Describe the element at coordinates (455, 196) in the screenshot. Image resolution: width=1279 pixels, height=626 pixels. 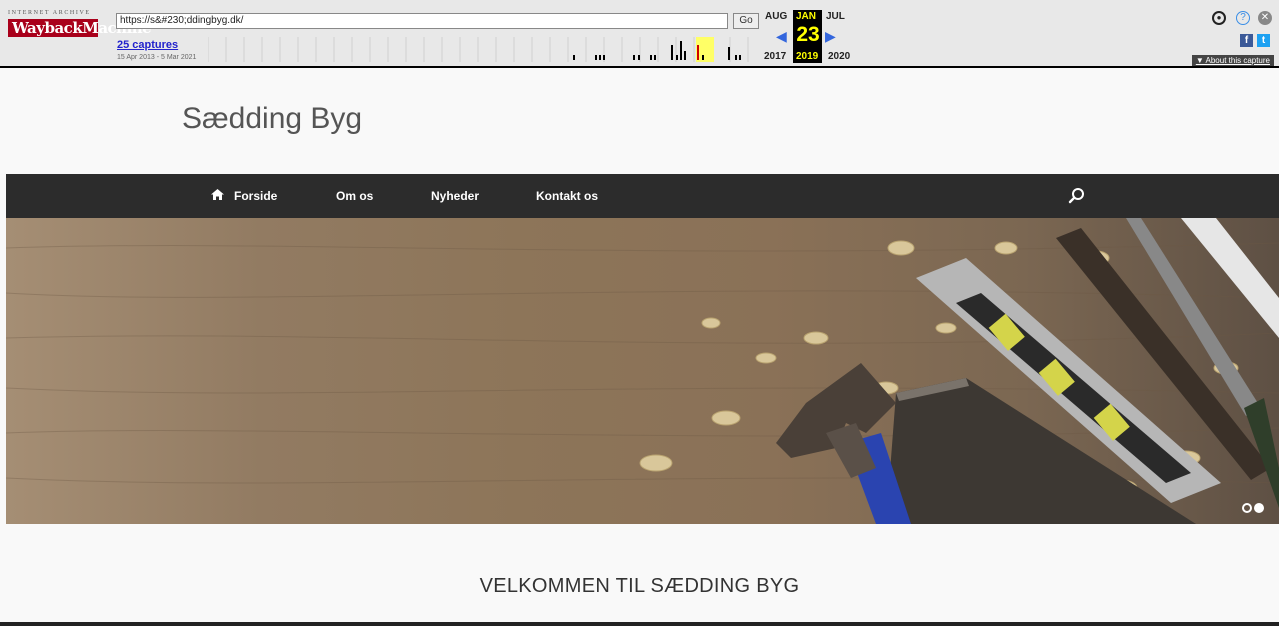
I see `nav-item-nyheder: Nyheder` at that location.